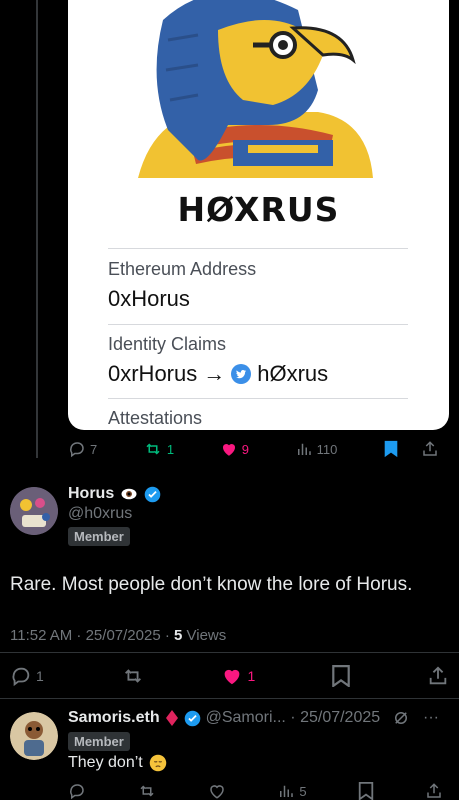 This screenshot has width=459, height=800. What do you see at coordinates (170, 449) in the screenshot?
I see `repost-count: 1` at bounding box center [170, 449].